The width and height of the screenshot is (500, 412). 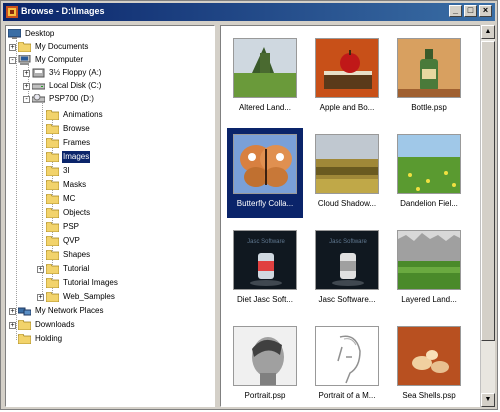 I want to click on network-icon, so click(x=24, y=311).